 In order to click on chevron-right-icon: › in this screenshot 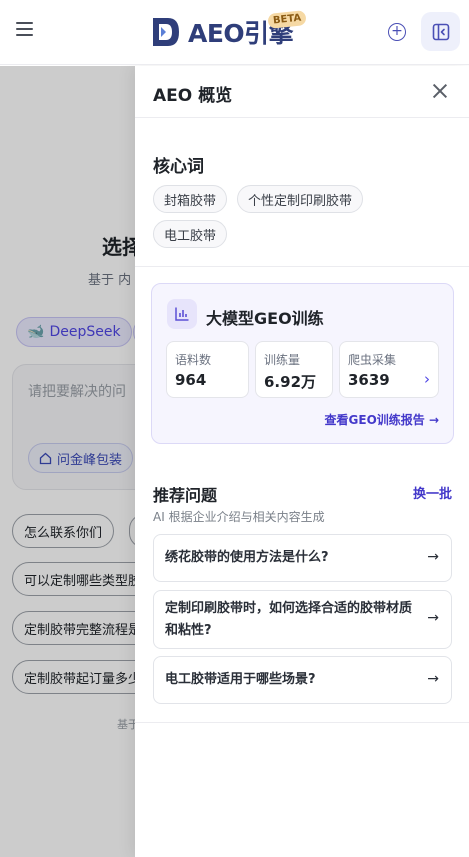, I will do `click(427, 379)`.